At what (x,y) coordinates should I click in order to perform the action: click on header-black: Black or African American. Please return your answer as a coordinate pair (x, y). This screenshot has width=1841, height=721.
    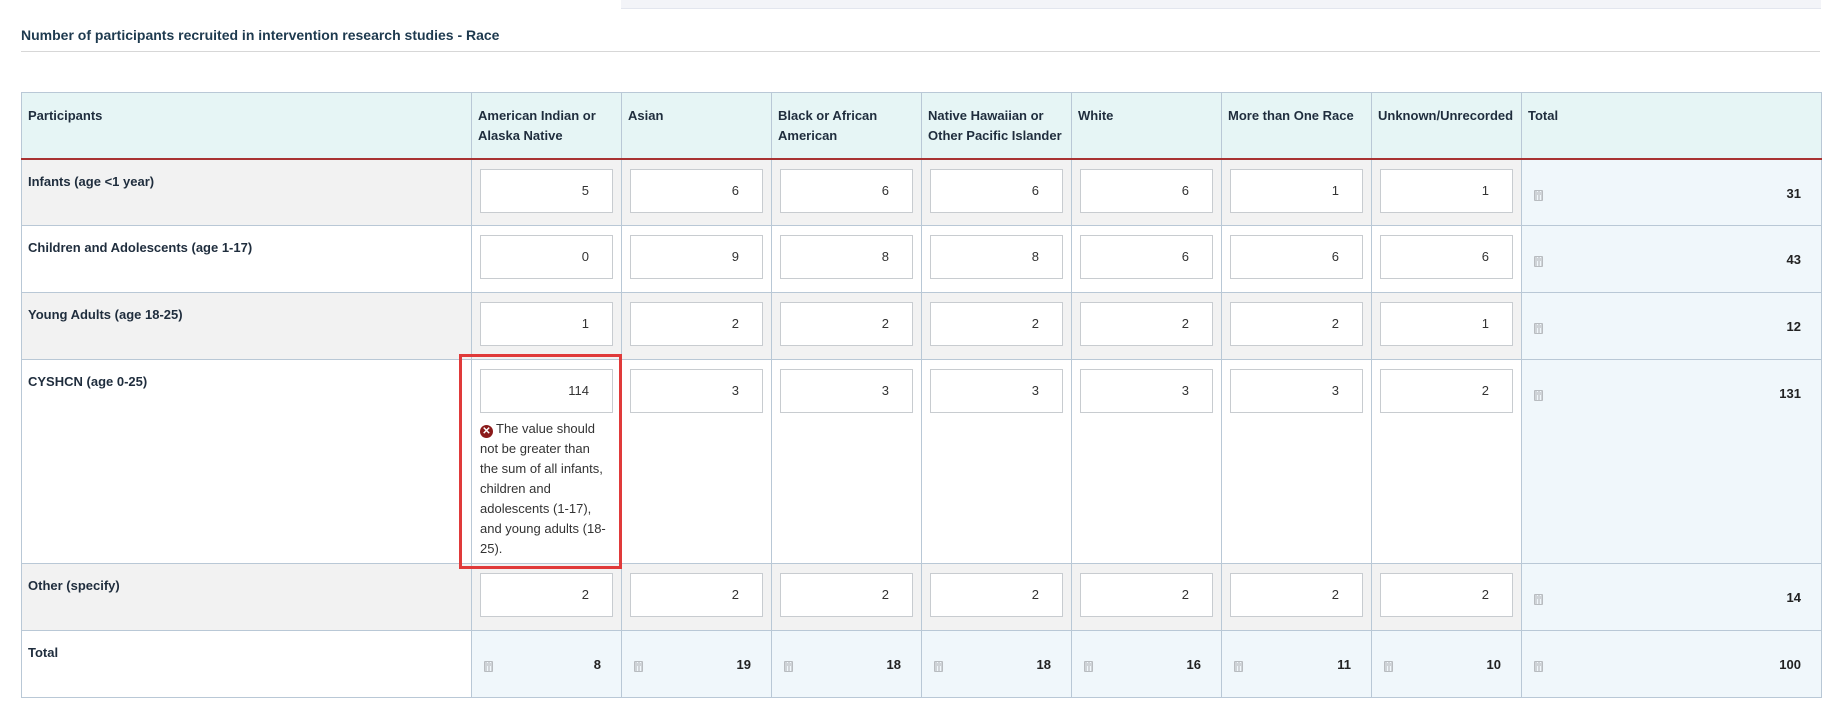
    Looking at the image, I should click on (846, 126).